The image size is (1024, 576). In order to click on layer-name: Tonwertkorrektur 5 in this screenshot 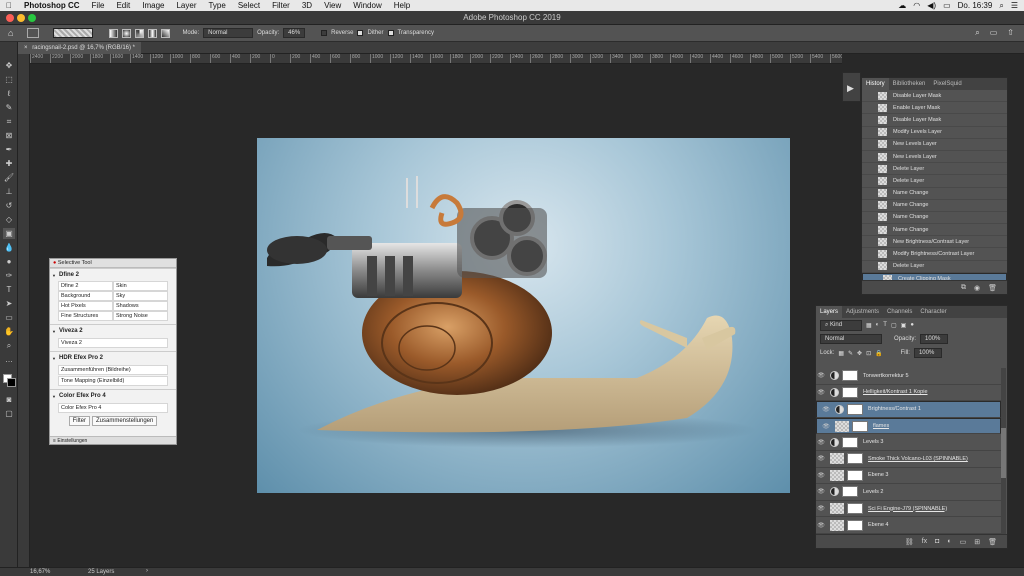, I will do `click(886, 376)`.